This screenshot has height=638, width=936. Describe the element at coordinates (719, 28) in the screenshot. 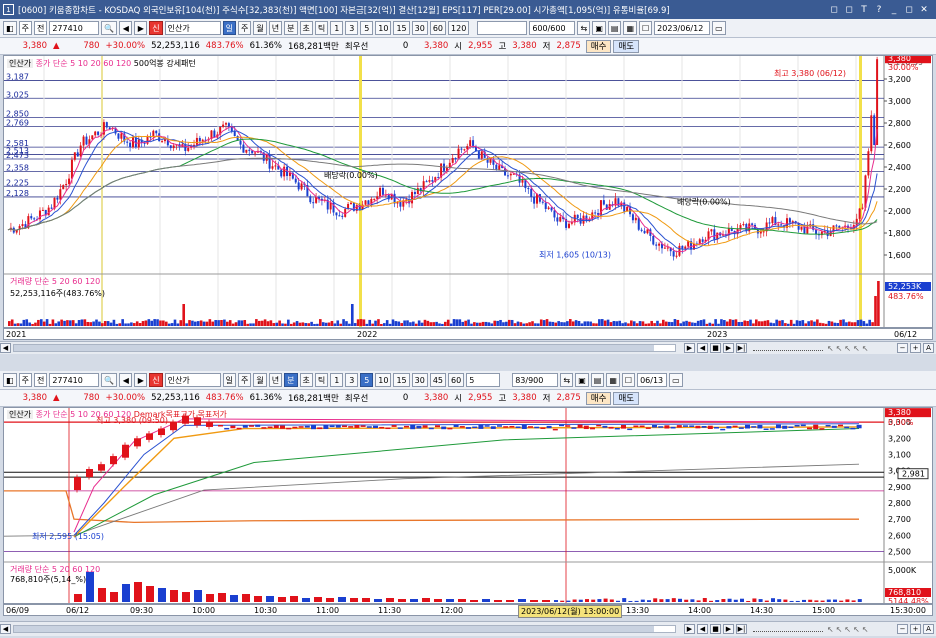

I see `top-calendar-icon: ▭` at that location.